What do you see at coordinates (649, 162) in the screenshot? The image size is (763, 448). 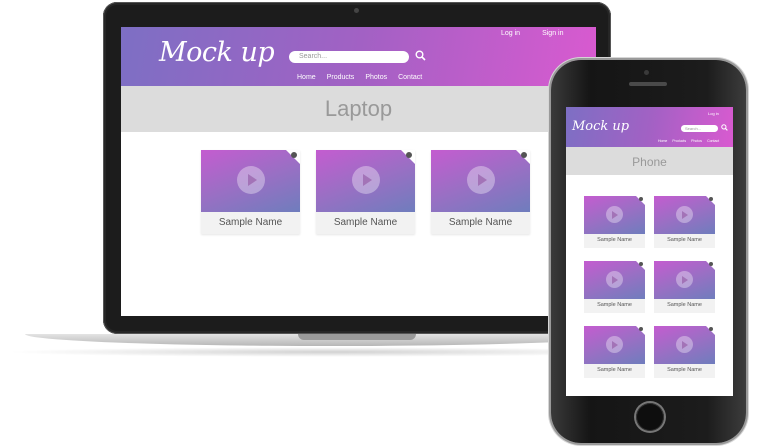 I see `phone-page-title: Phone` at bounding box center [649, 162].